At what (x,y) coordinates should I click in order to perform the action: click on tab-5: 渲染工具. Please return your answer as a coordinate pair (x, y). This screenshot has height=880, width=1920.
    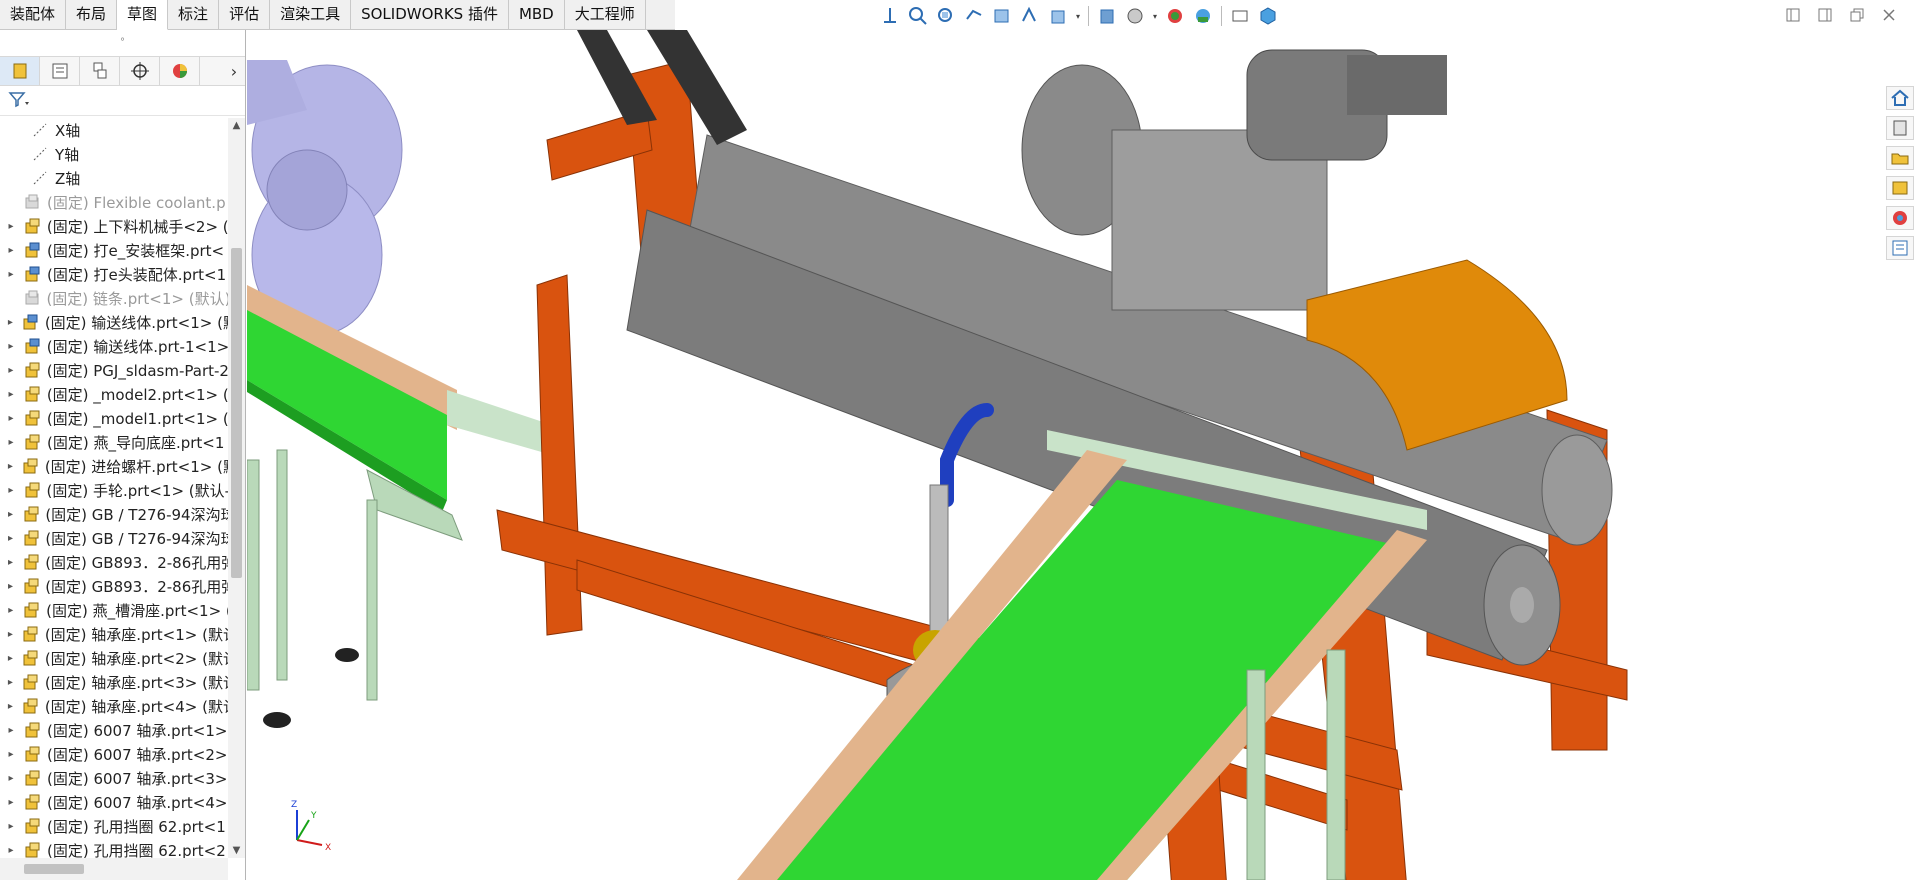
    Looking at the image, I should click on (311, 15).